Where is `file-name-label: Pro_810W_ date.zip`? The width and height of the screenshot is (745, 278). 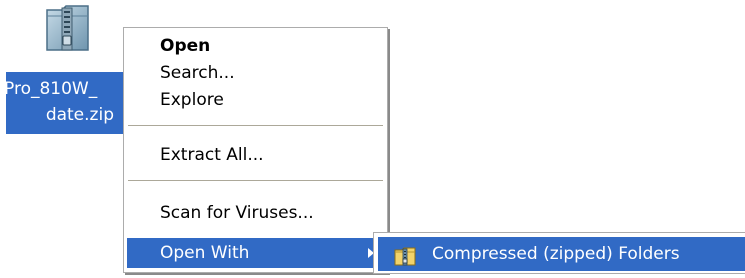
file-name-label: Pro_810W_ date.zip is located at coordinates (64, 103).